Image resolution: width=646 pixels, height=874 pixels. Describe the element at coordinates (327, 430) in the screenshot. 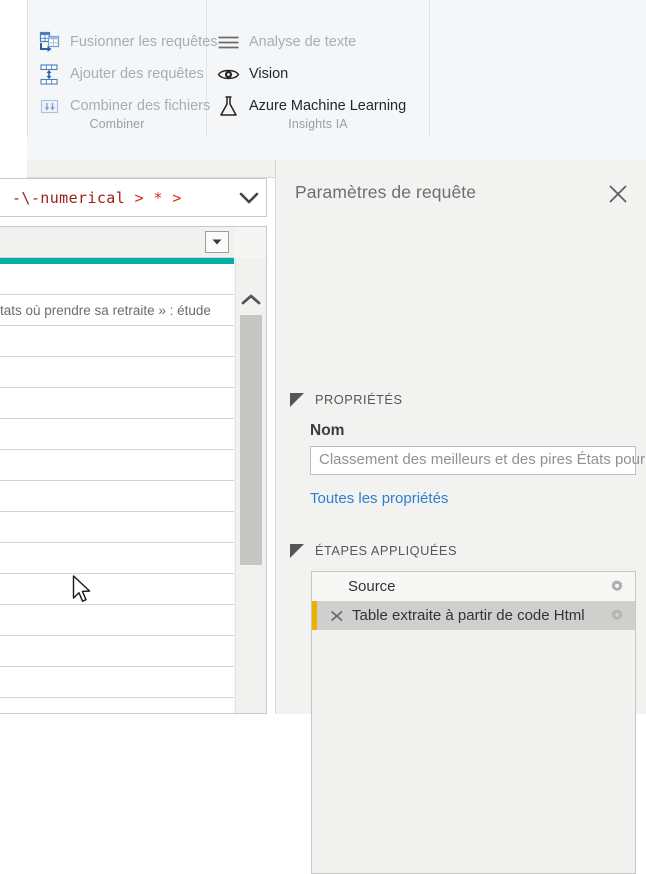

I see `name-field-label: Nom` at that location.